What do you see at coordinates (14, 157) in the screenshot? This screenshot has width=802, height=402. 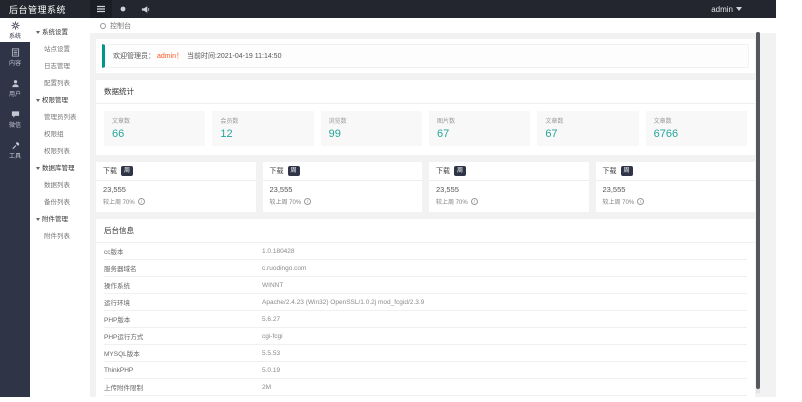 I see `rail-item-label: 工具` at bounding box center [14, 157].